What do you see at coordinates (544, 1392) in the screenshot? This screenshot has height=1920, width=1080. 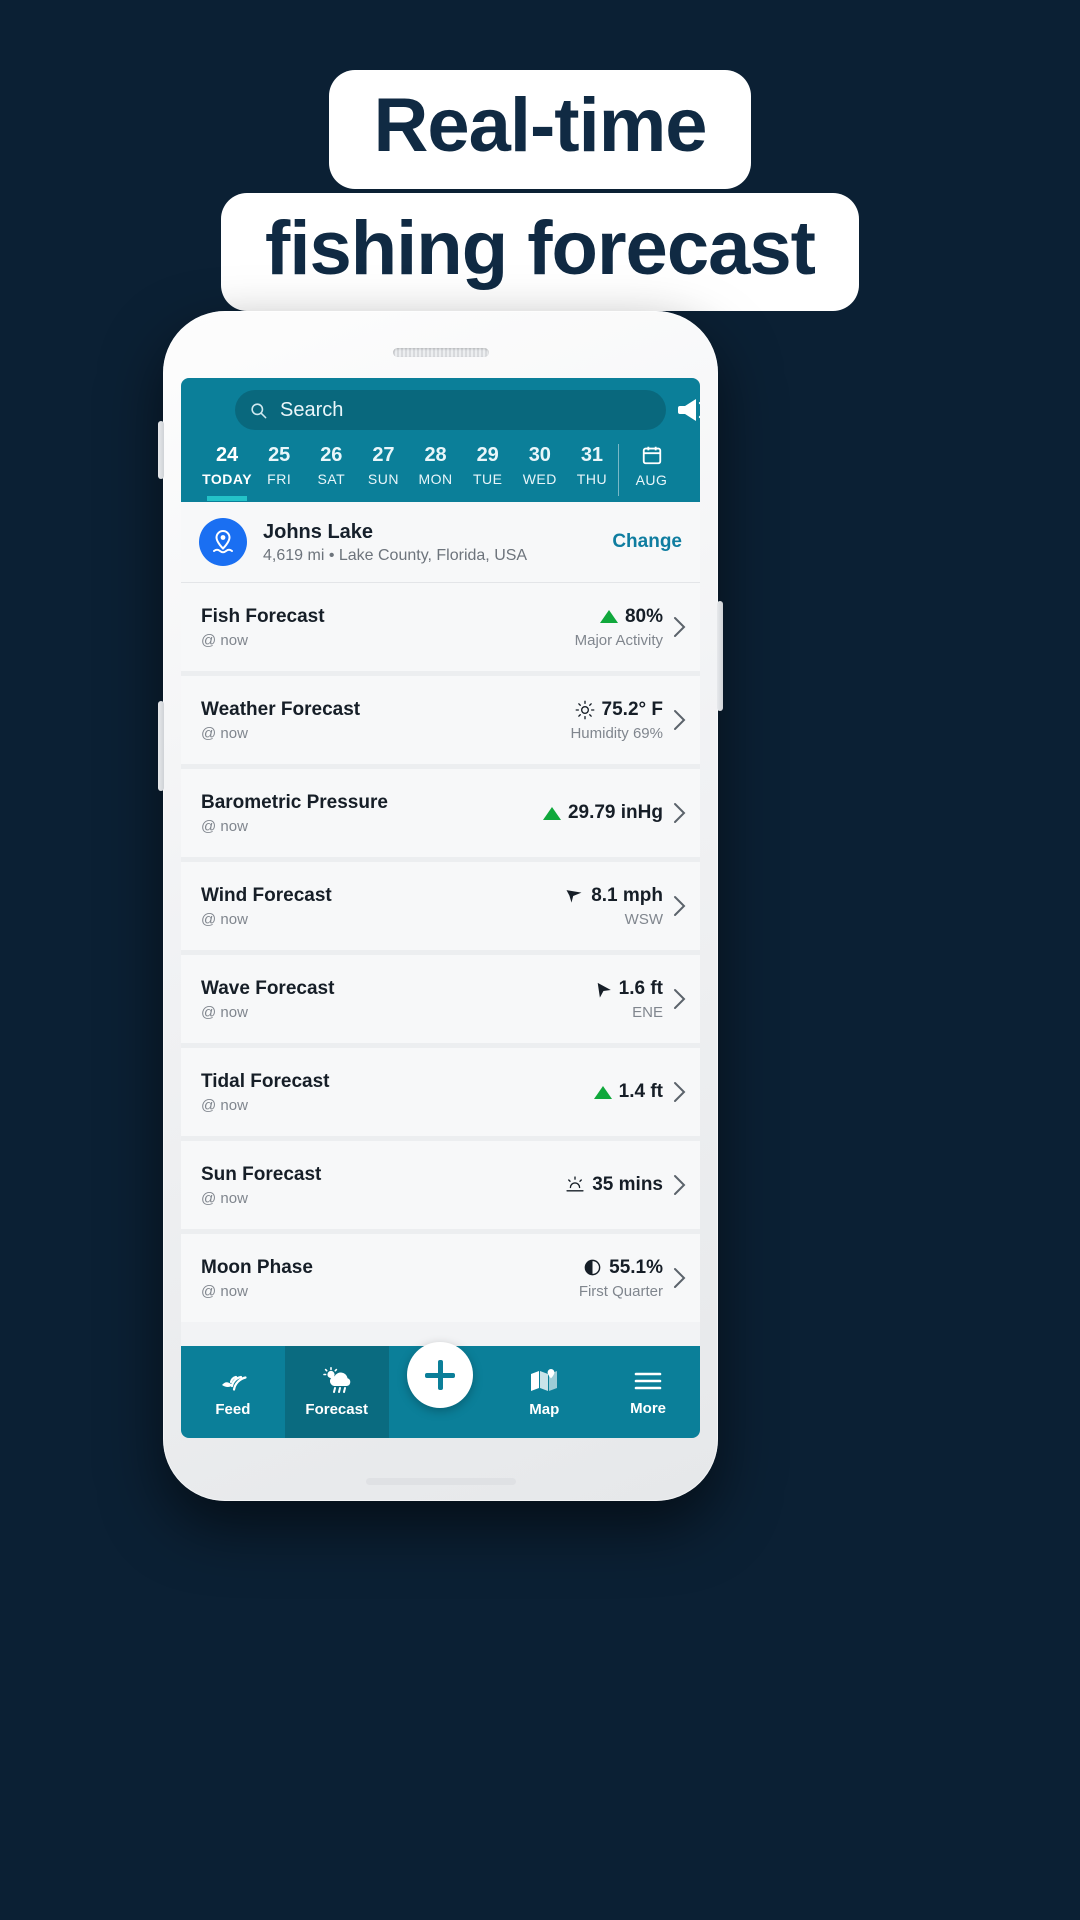 I see `nav-item-map: Map` at bounding box center [544, 1392].